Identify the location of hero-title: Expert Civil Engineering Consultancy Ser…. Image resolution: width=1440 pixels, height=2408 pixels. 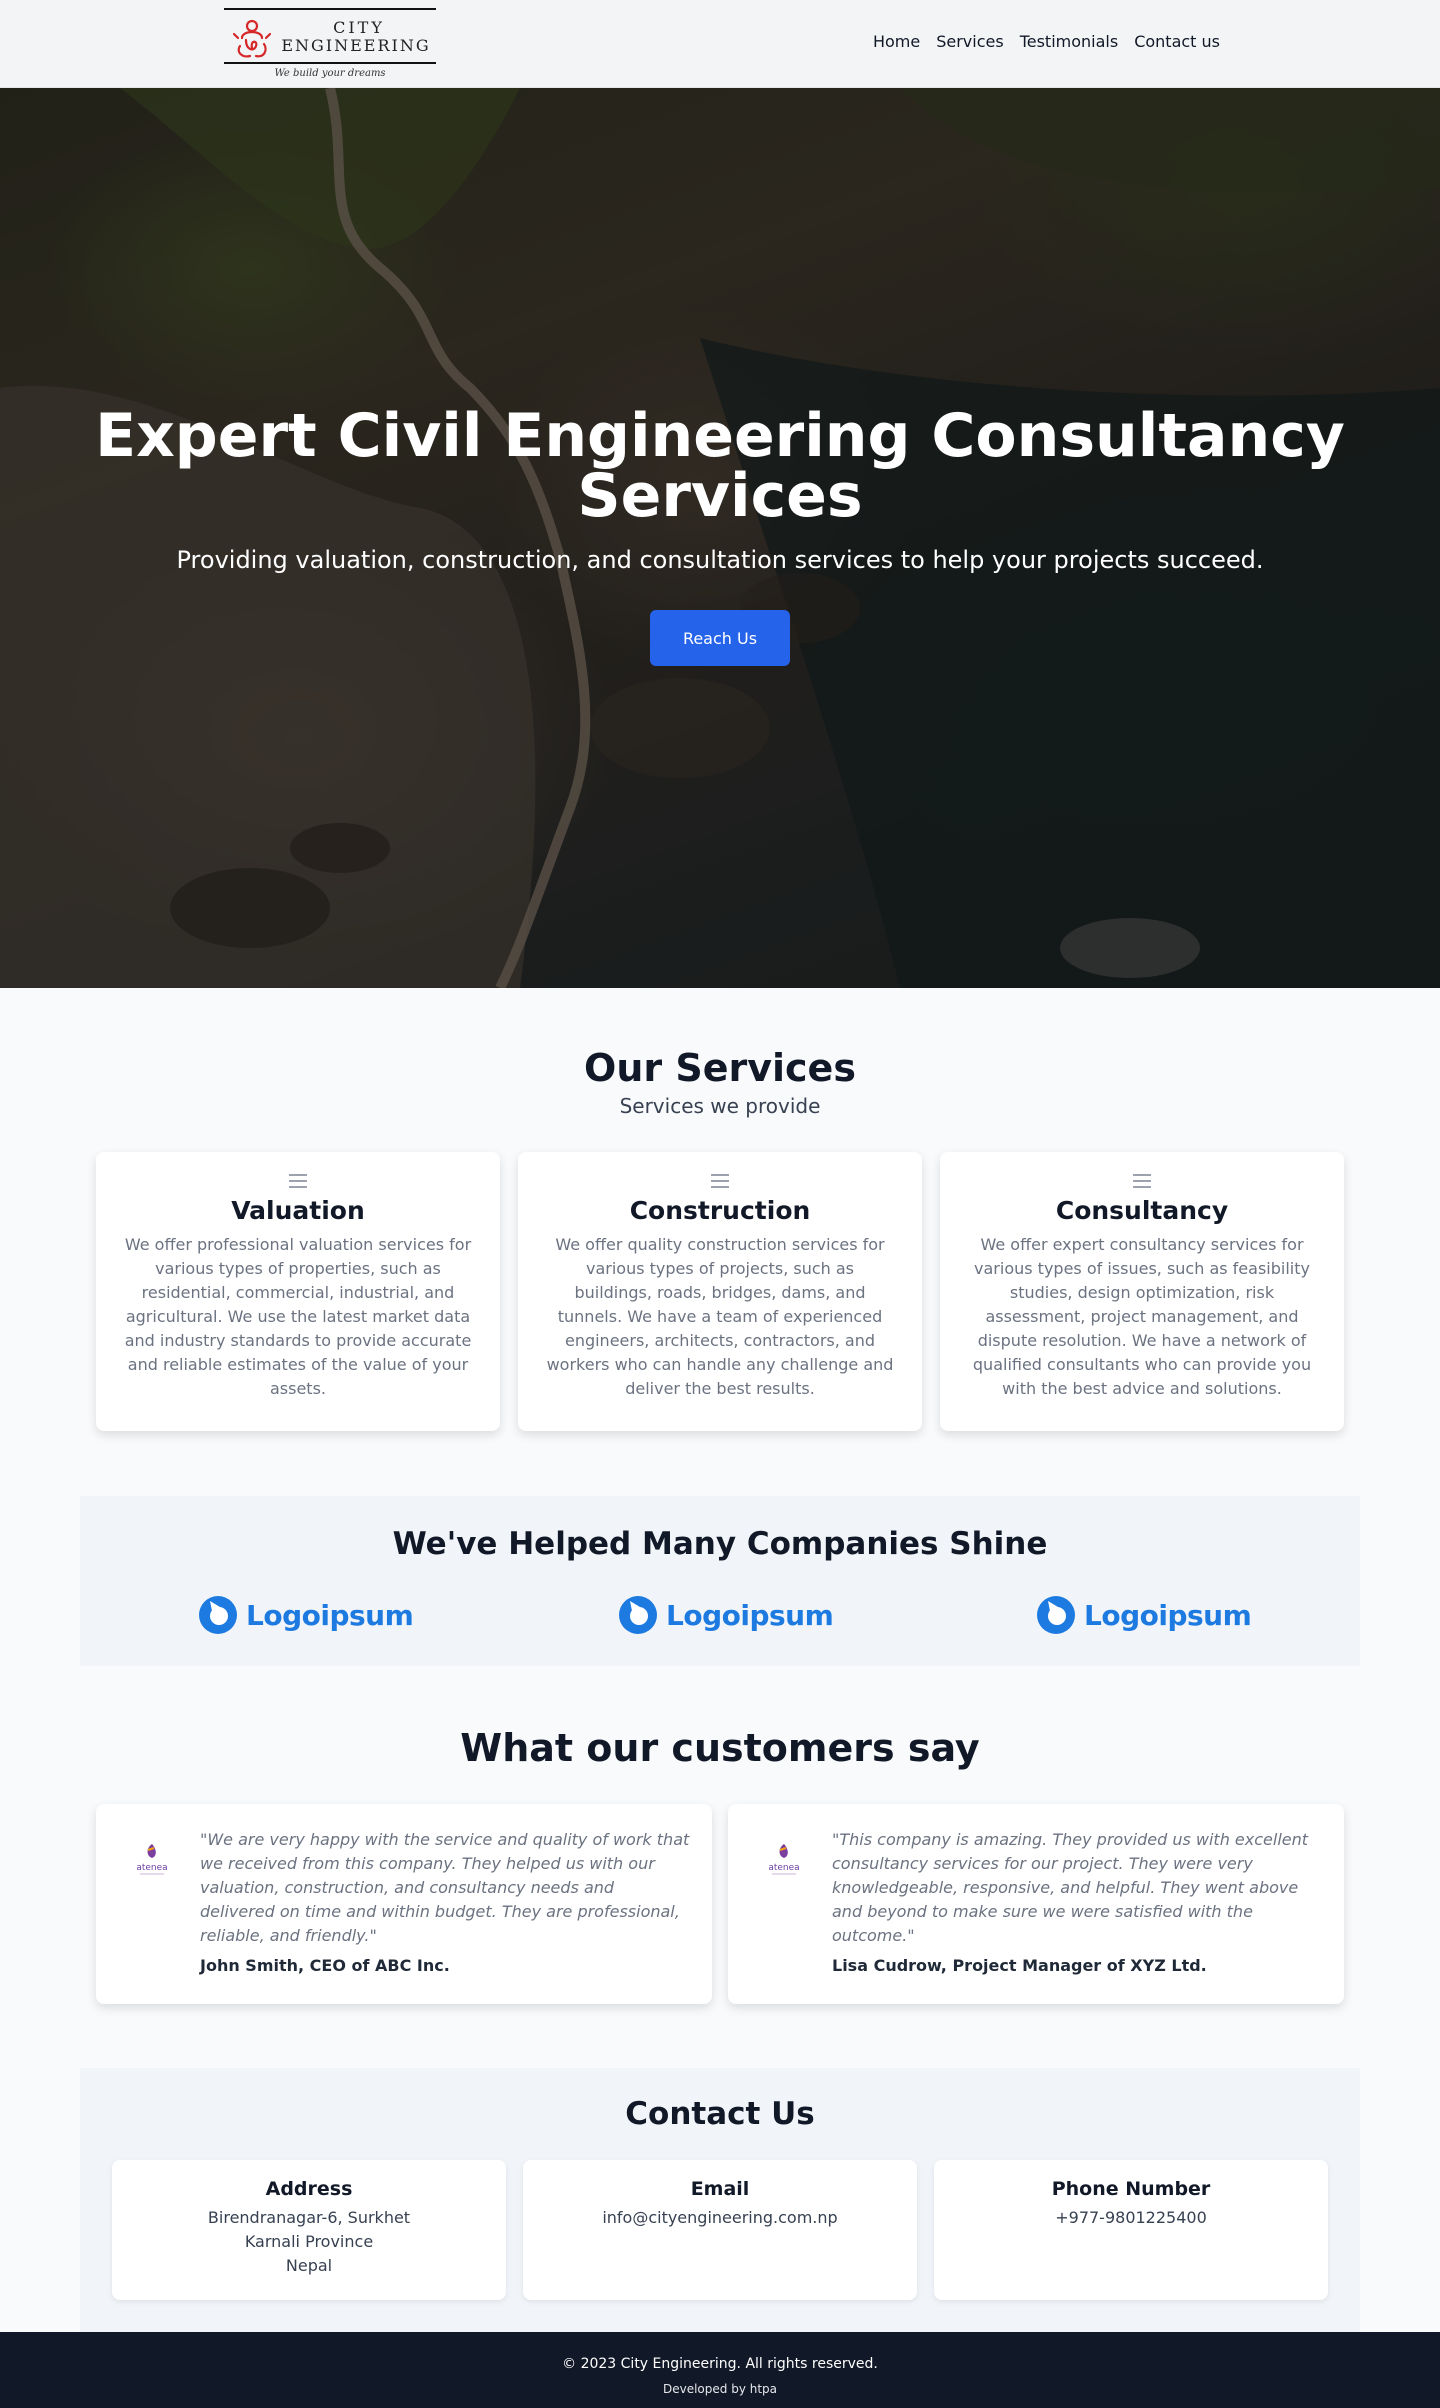
(720, 466).